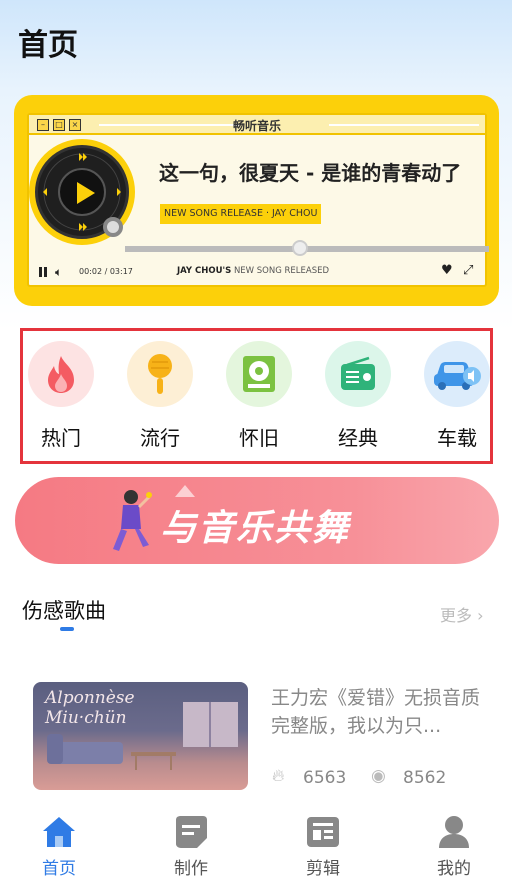 This screenshot has height=882, width=512. Describe the element at coordinates (106, 271) in the screenshot. I see `time-display: 00:02 / 03:17` at that location.